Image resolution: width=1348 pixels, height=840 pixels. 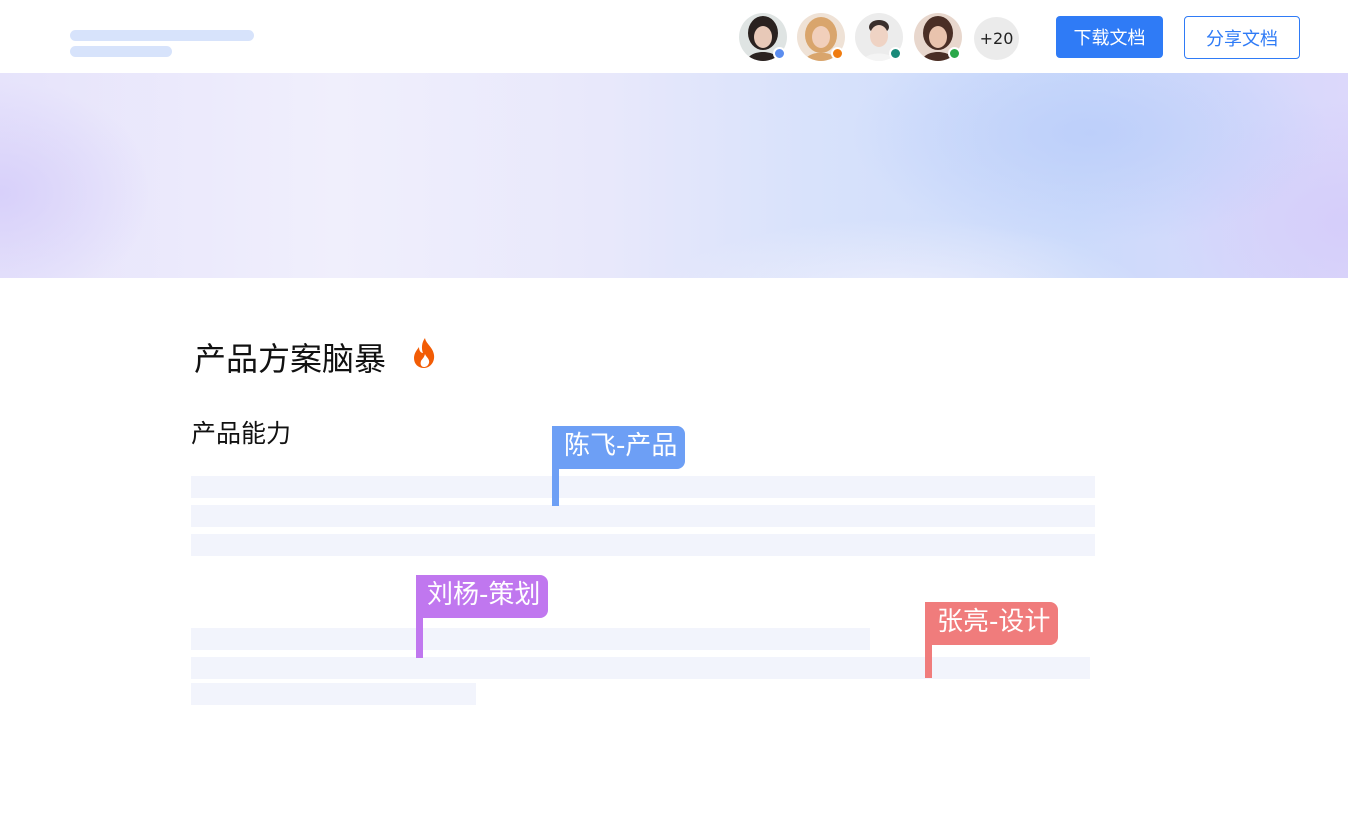 I want to click on section-heading: 产品能力, so click(x=241, y=432).